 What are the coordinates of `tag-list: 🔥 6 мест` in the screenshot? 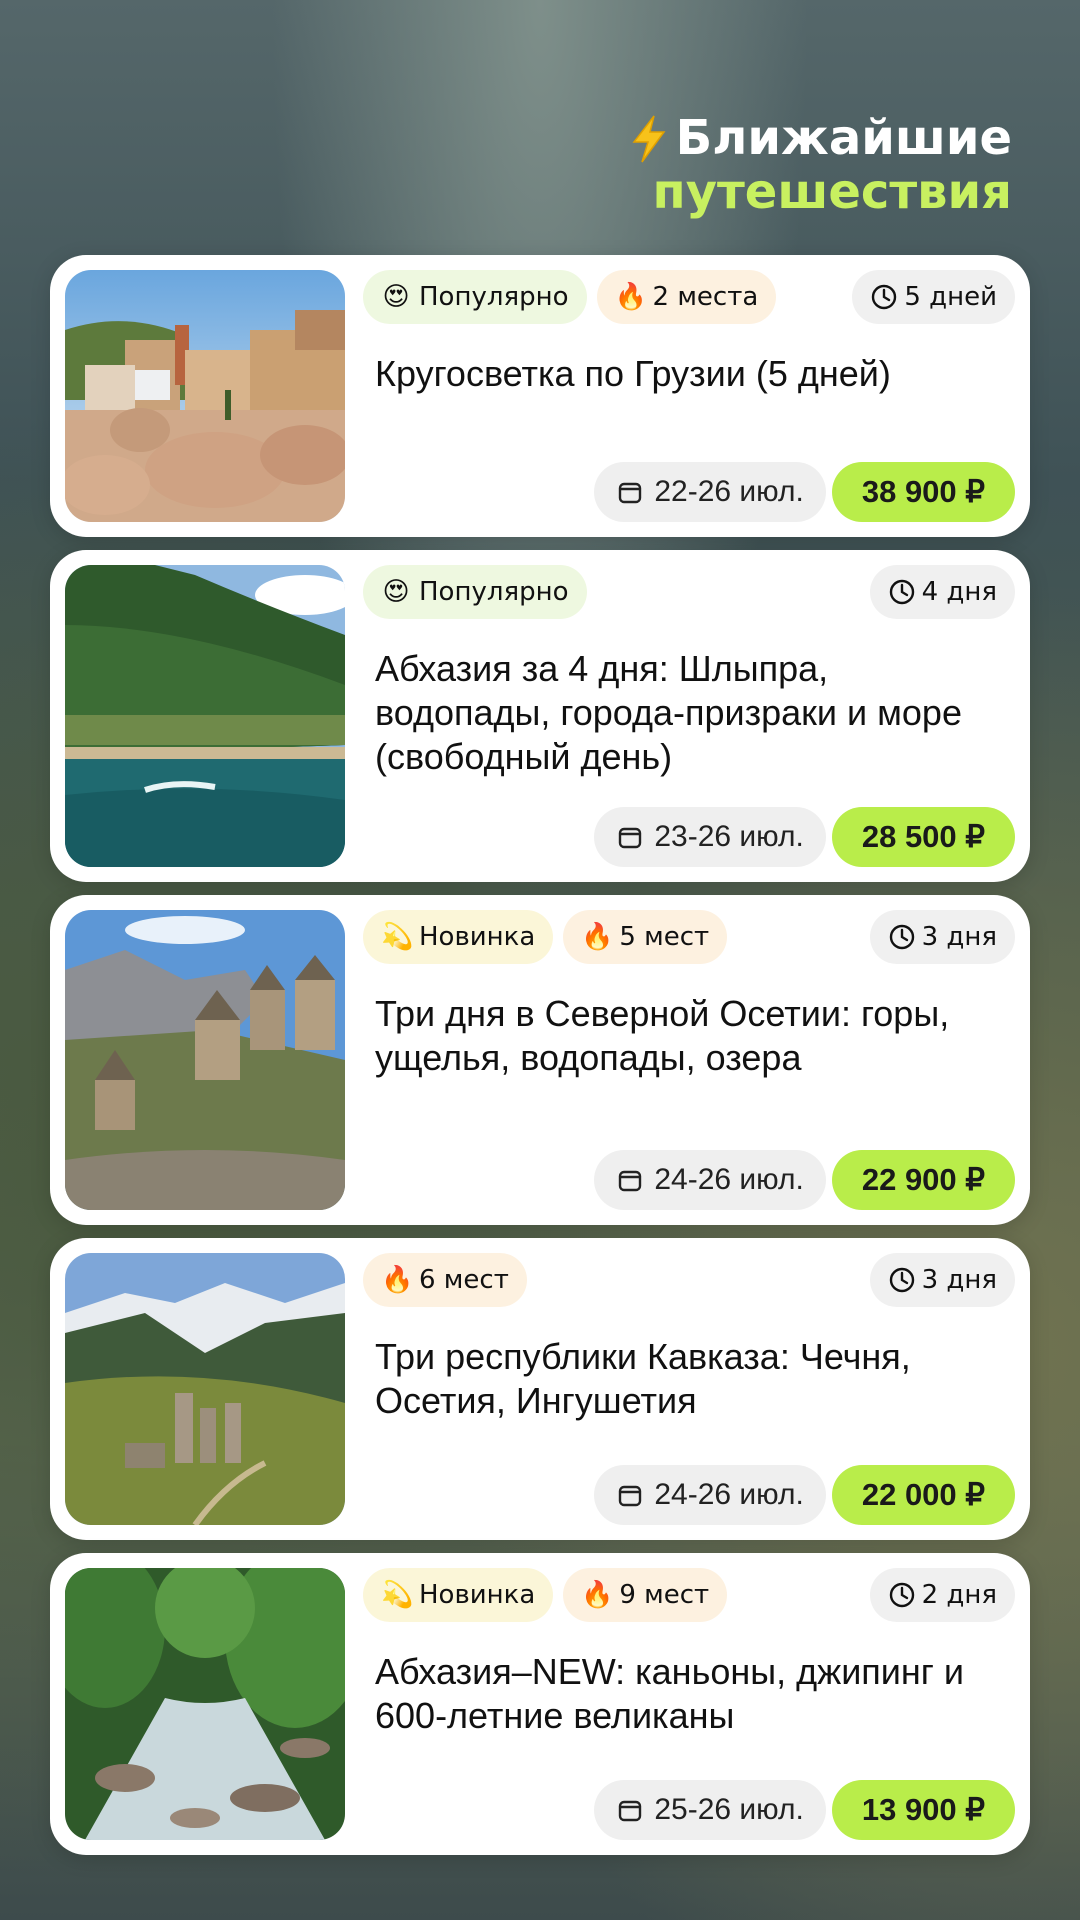 It's located at (445, 1280).